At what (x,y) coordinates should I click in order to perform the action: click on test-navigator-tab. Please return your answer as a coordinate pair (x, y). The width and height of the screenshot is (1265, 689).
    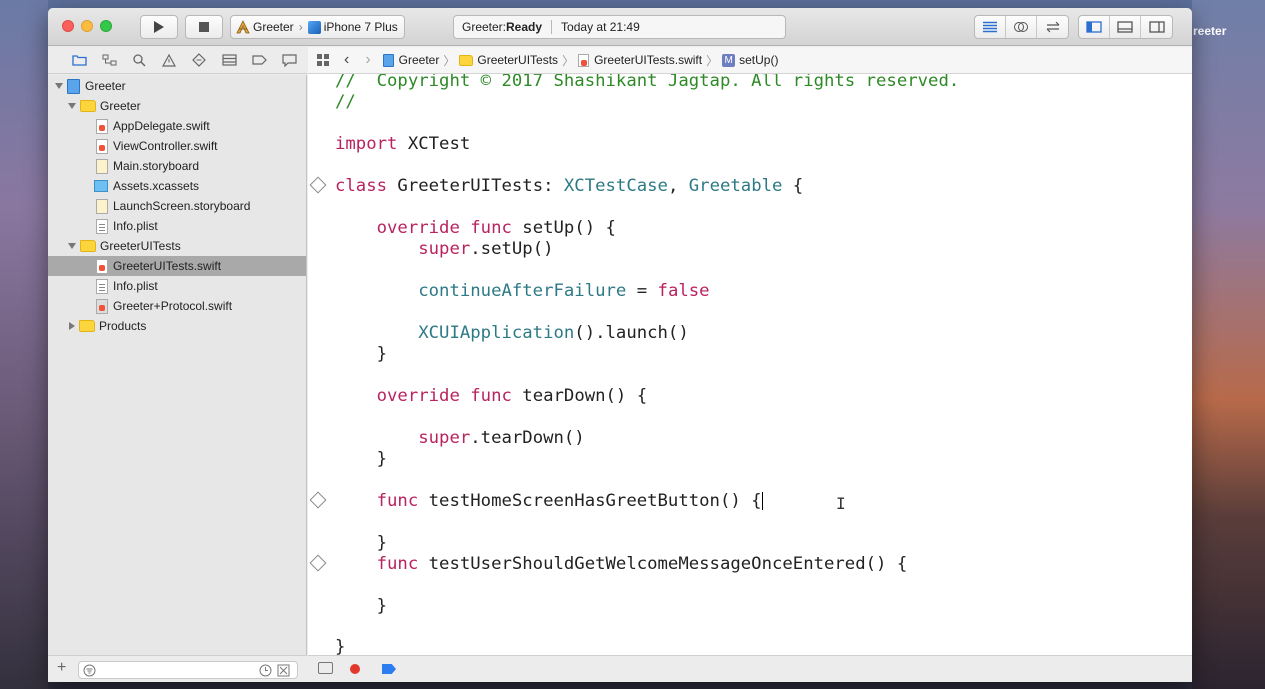
    Looking at the image, I should click on (199, 60).